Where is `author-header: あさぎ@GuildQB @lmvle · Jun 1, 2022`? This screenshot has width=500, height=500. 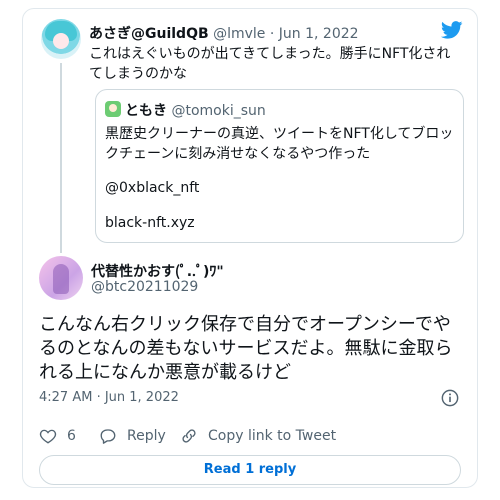
author-header: あさぎ@GuildQB @lmvle · Jun 1, 2022 is located at coordinates (224, 33).